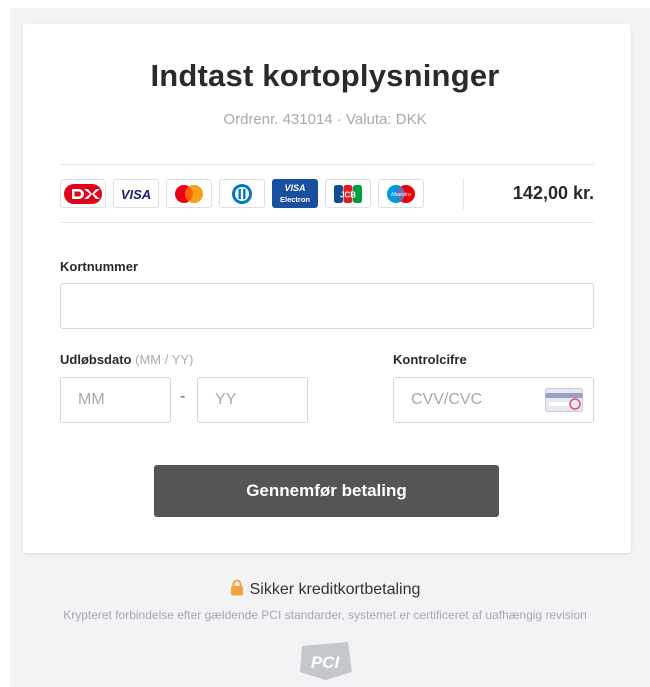 The width and height of the screenshot is (650, 687). What do you see at coordinates (115, 400) in the screenshot?
I see `expiry-month-input` at bounding box center [115, 400].